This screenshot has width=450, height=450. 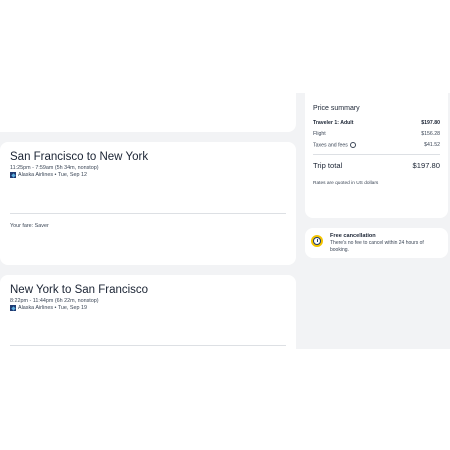 I want to click on trip-total-price: $197.80, so click(x=426, y=165).